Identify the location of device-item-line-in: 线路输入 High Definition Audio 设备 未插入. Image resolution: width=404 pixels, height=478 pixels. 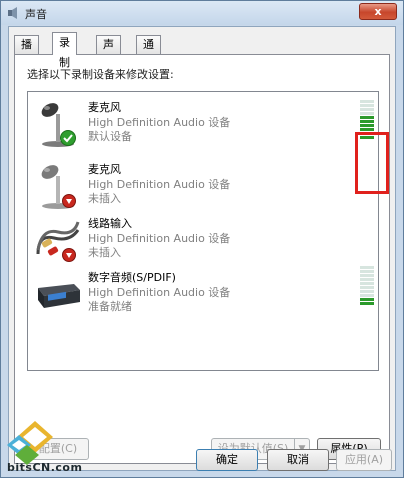
(203, 241).